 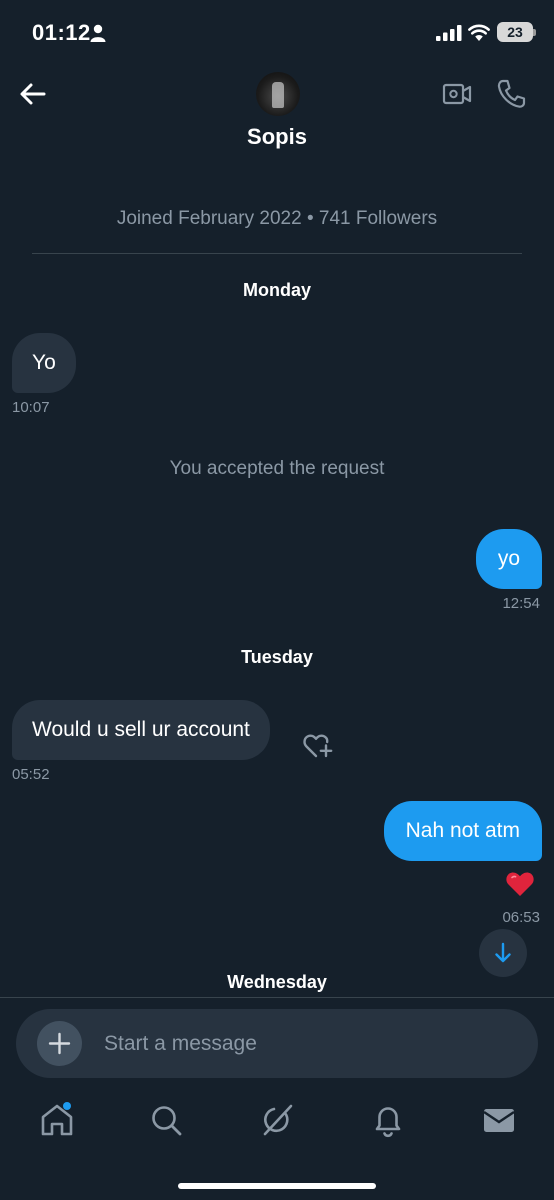 I want to click on message-time: 06:53, so click(x=521, y=917).